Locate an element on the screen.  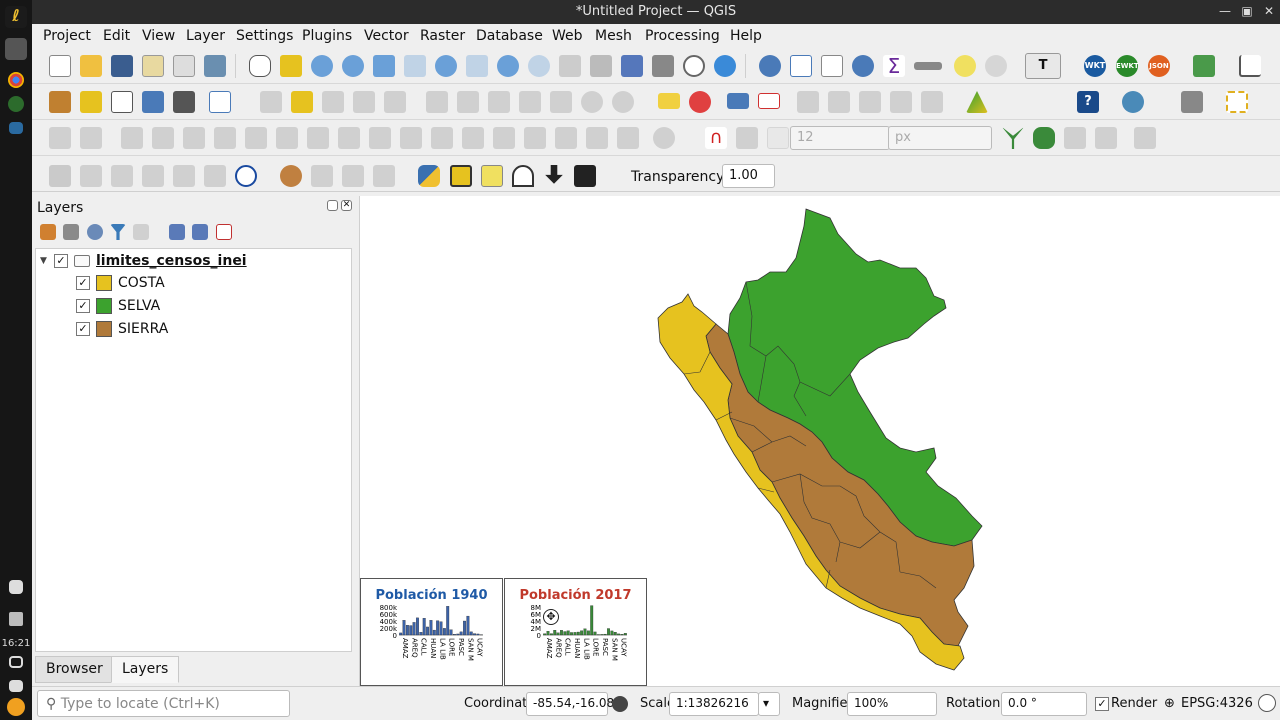
field-calculator-icon is located at coordinates (832, 66).